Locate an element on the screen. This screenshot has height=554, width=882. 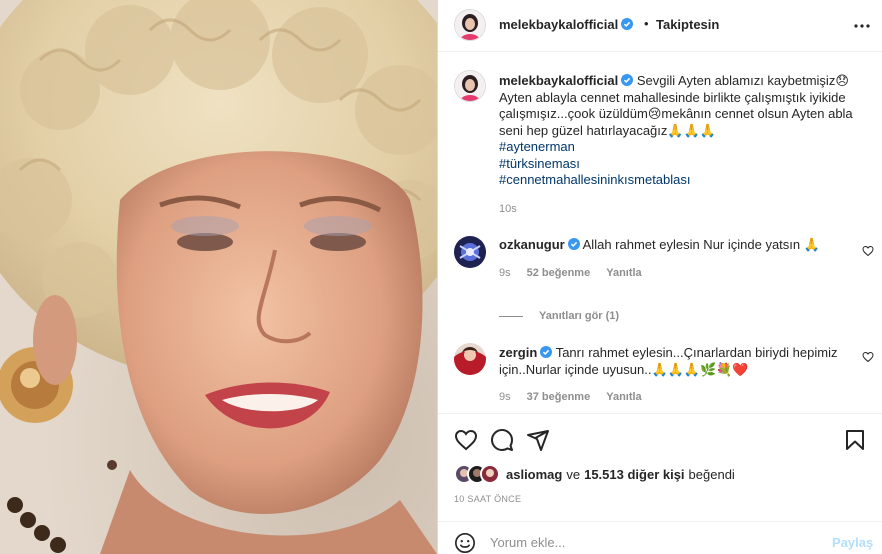
liker-avatar is located at coordinates (490, 474).